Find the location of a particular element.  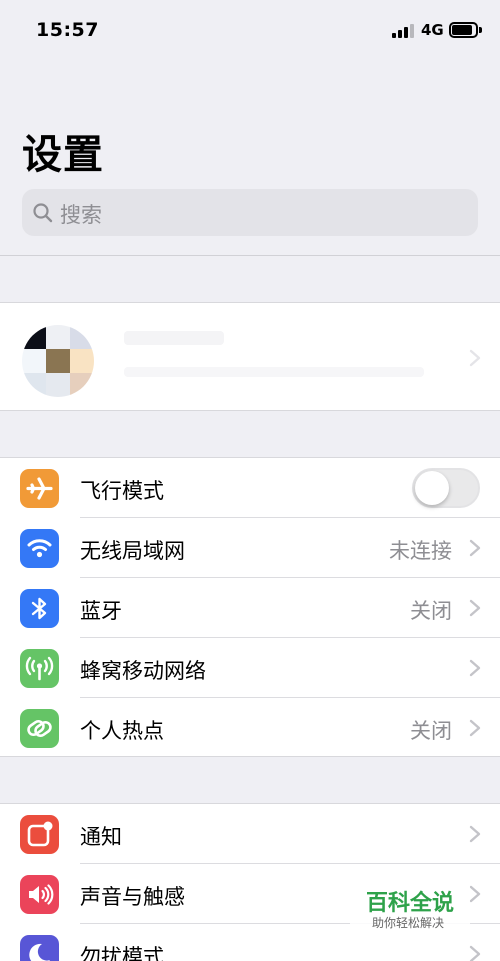

settings-row-label: 蓝牙 is located at coordinates (101, 611).